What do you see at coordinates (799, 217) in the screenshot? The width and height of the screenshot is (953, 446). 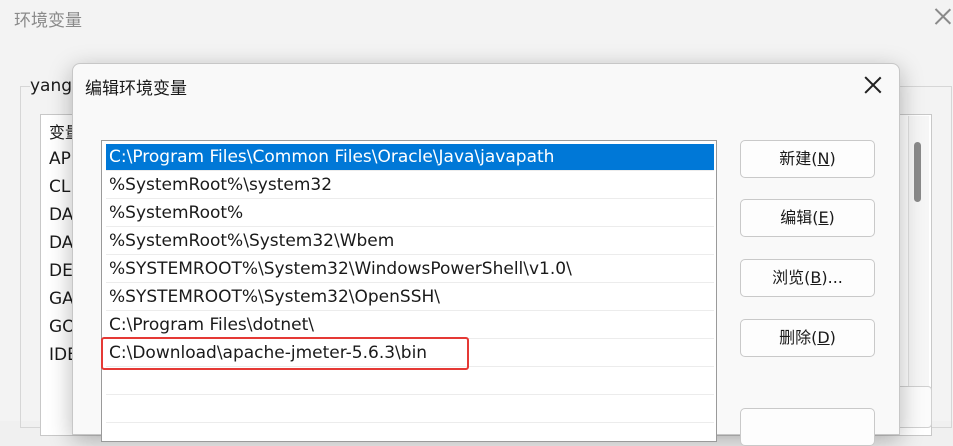 I see `edit-button-label: 编辑(` at bounding box center [799, 217].